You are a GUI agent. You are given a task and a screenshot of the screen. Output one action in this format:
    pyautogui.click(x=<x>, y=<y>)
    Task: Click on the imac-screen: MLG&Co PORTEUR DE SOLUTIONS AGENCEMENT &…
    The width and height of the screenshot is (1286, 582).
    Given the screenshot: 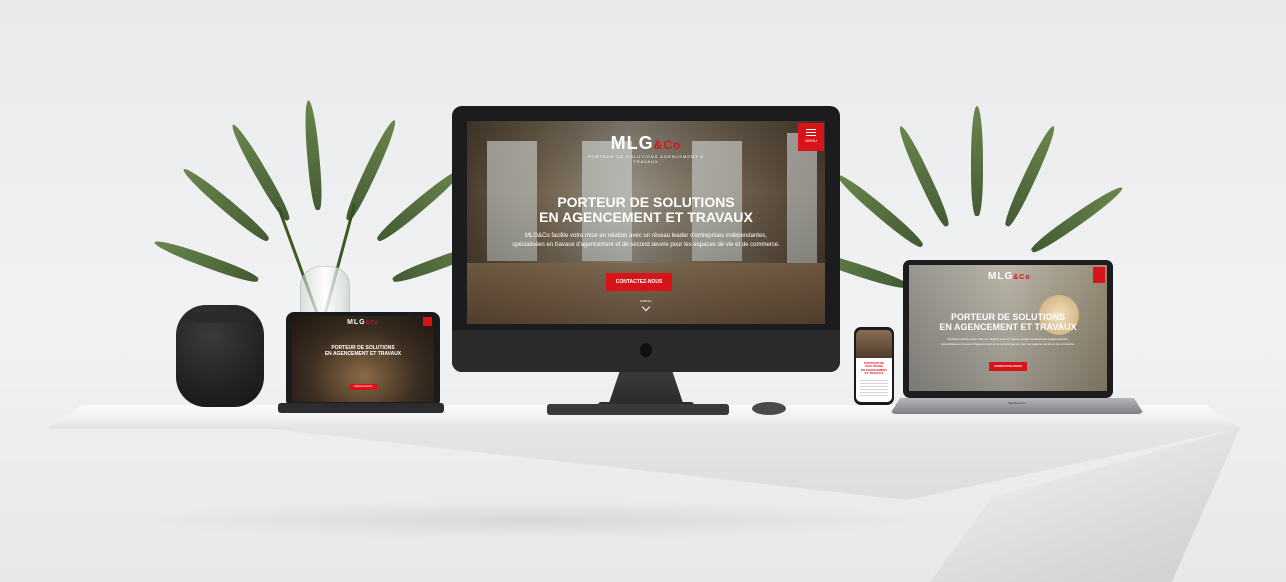 What is the action you would take?
    pyautogui.click(x=646, y=222)
    